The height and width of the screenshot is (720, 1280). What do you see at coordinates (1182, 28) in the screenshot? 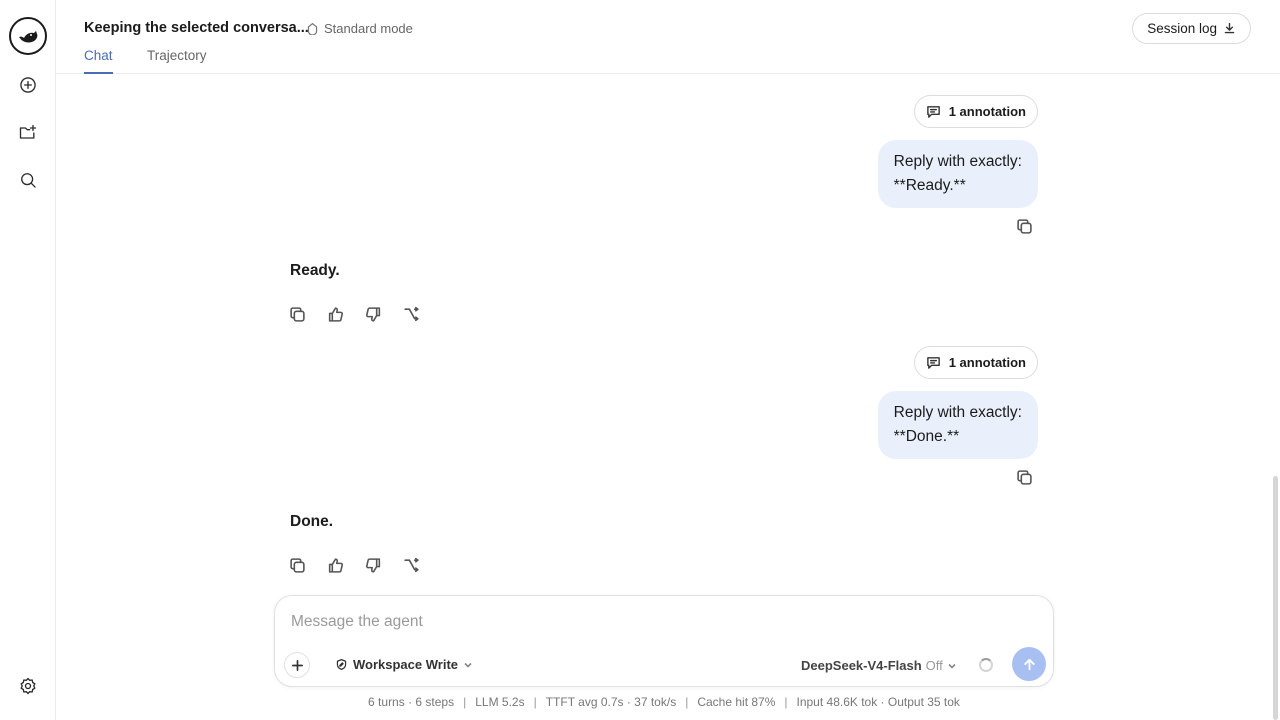
I see `session-log-label: Session log` at bounding box center [1182, 28].